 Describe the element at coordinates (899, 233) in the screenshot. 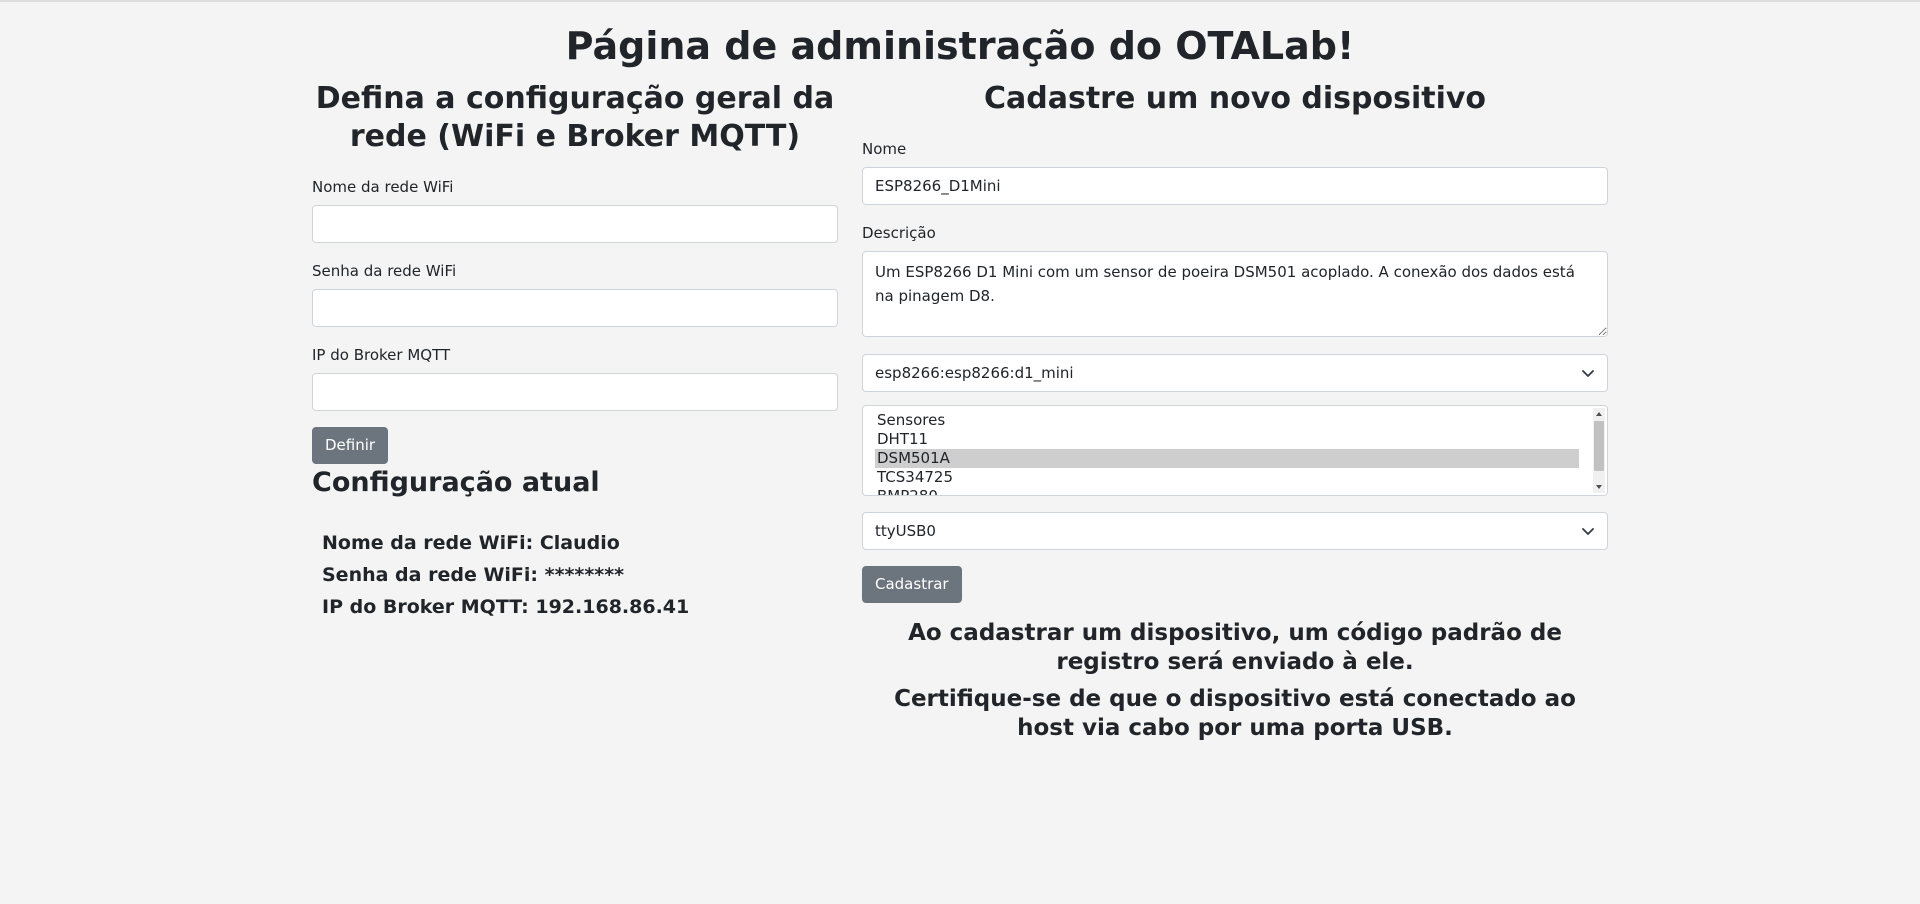

I see `device-description-label: Descrição` at that location.